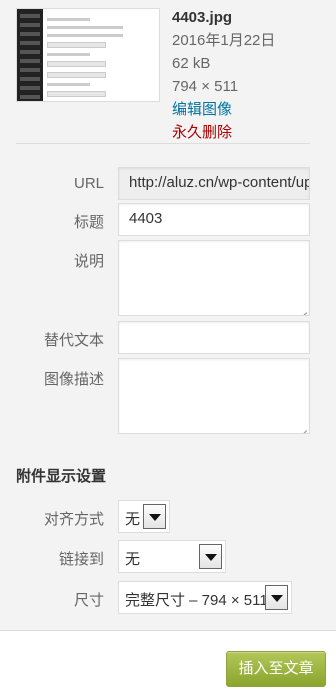  What do you see at coordinates (191, 63) in the screenshot?
I see `attachment-filesize: 62 kB` at bounding box center [191, 63].